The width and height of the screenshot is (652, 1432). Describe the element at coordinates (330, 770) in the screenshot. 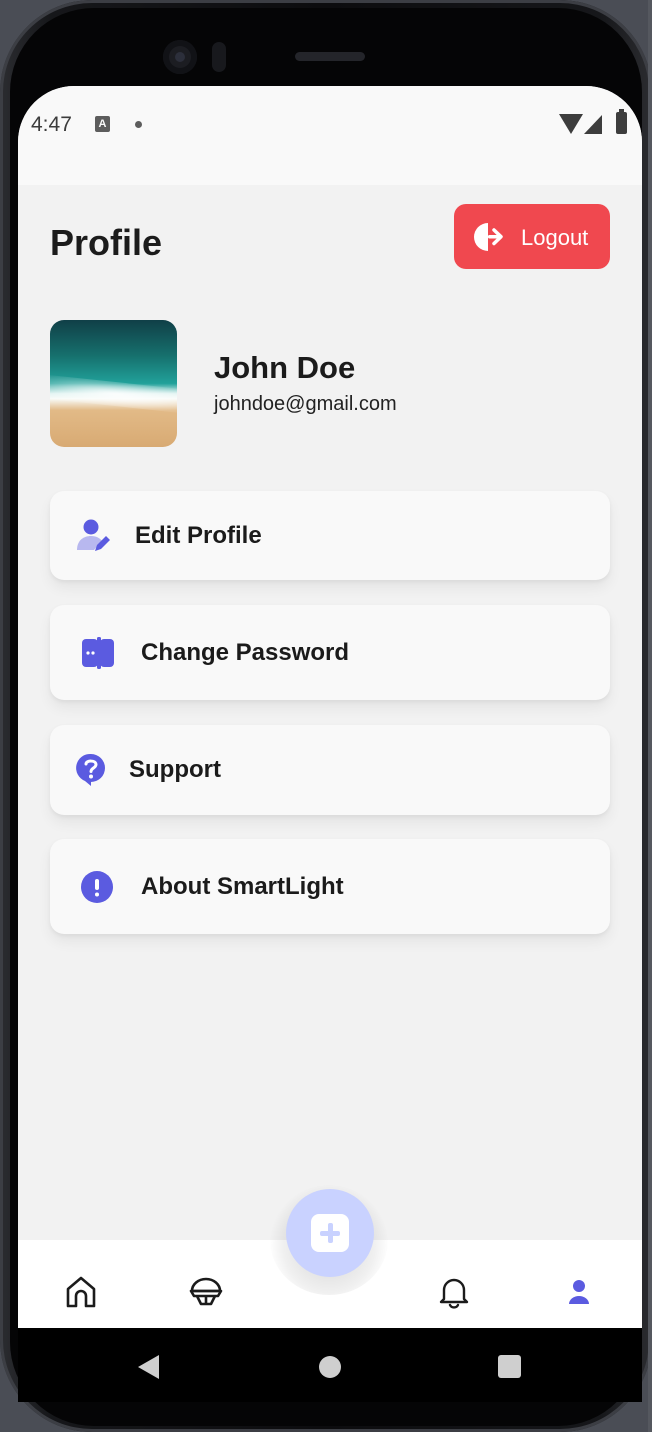

I see `menu-item-support: Support` at that location.